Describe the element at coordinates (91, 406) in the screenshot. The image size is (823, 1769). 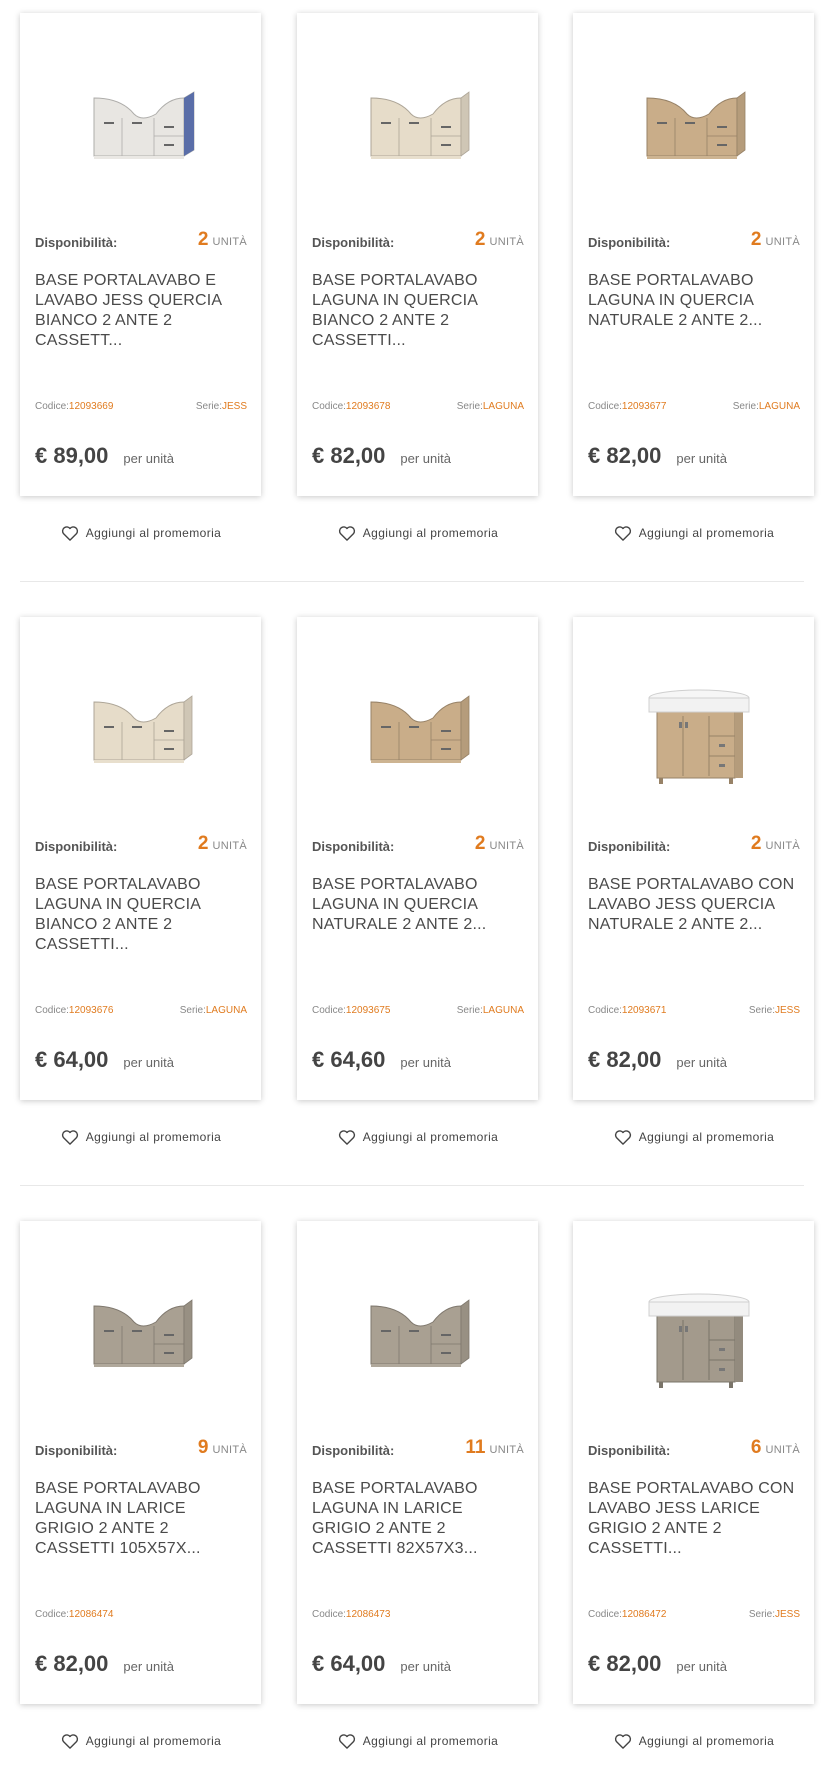
I see `codice-value: 12093669` at that location.